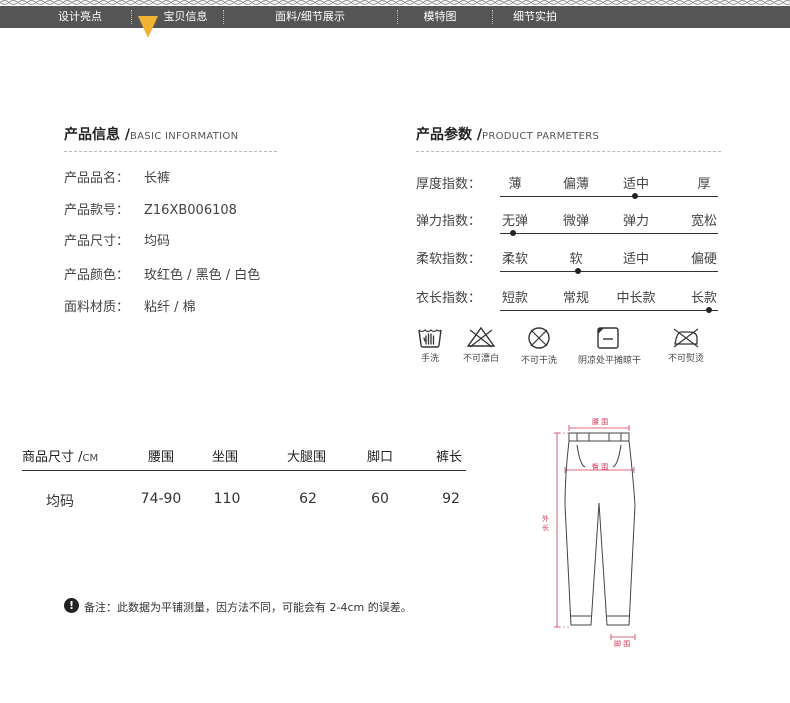  Describe the element at coordinates (52, 457) in the screenshot. I see `size-table-title-cn: 商品尺寸 /` at that location.